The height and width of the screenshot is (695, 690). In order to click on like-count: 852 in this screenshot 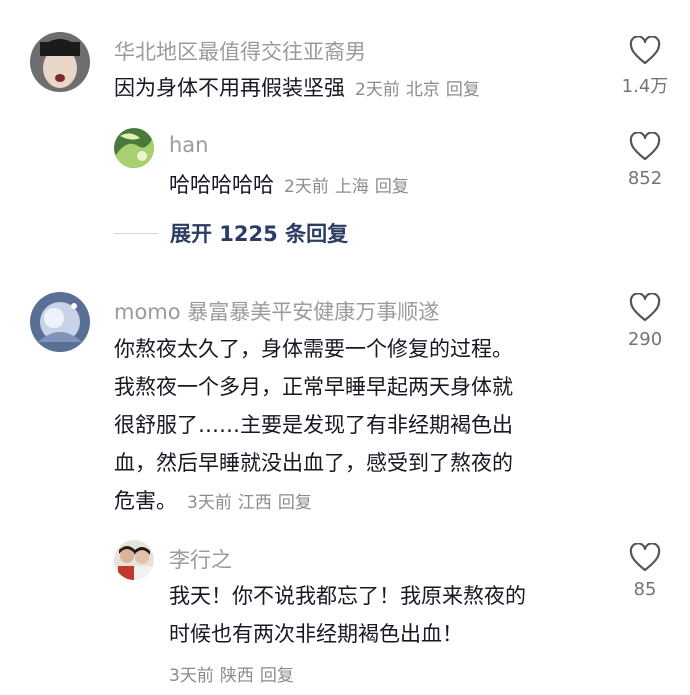, I will do `click(645, 178)`.